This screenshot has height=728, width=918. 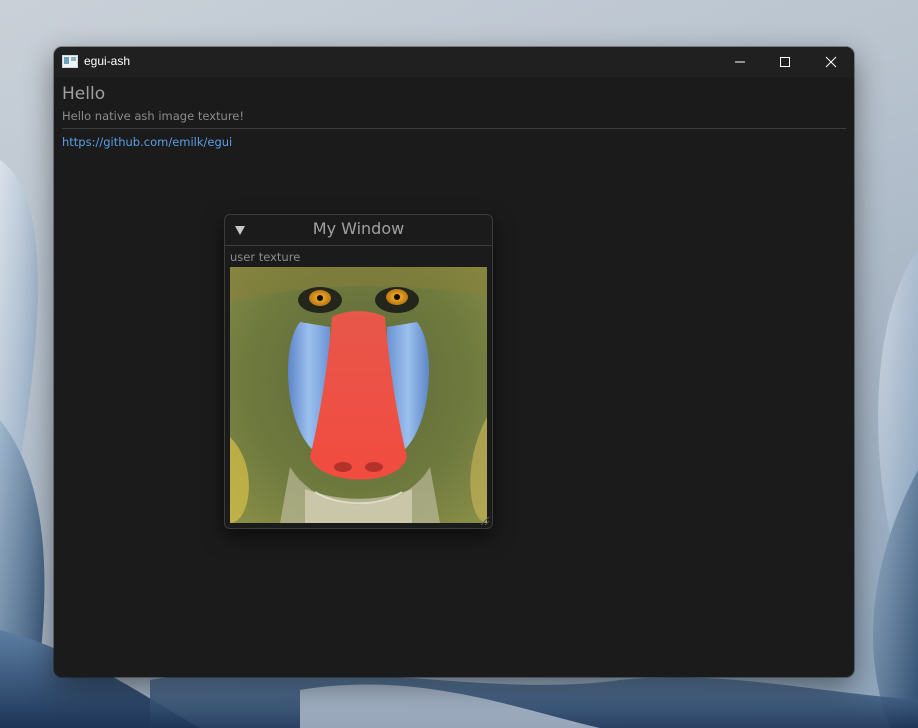 I want to click on github-link: https://github.com/emilk/egui, so click(x=147, y=142).